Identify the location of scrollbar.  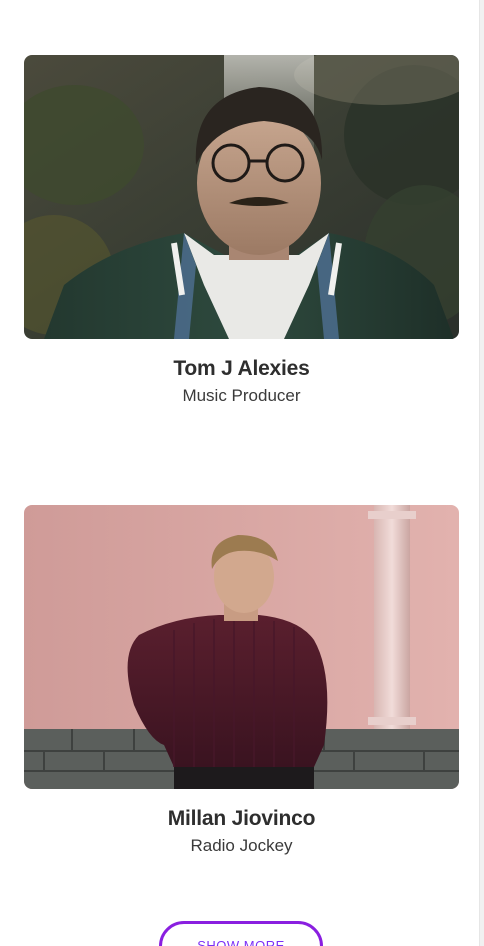
(481, 473).